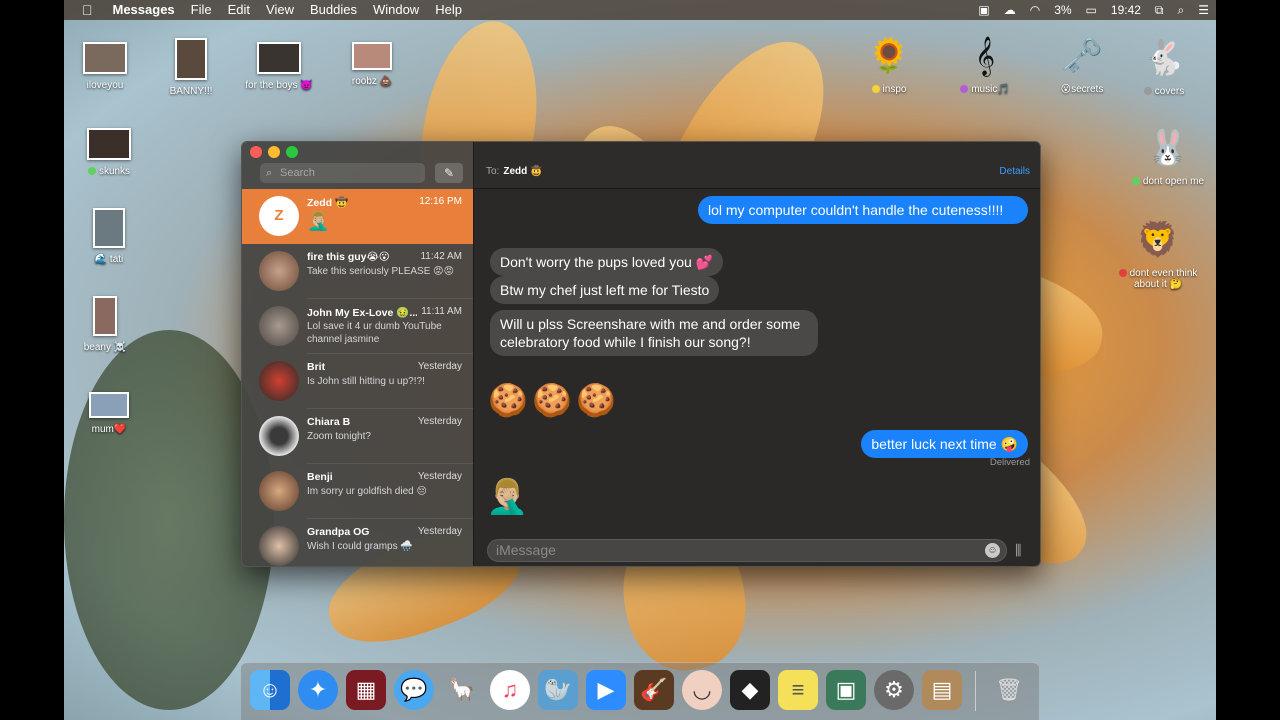 This screenshot has width=1280, height=720. What do you see at coordinates (654, 690) in the screenshot?
I see `garageband-icon: 🎸` at bounding box center [654, 690].